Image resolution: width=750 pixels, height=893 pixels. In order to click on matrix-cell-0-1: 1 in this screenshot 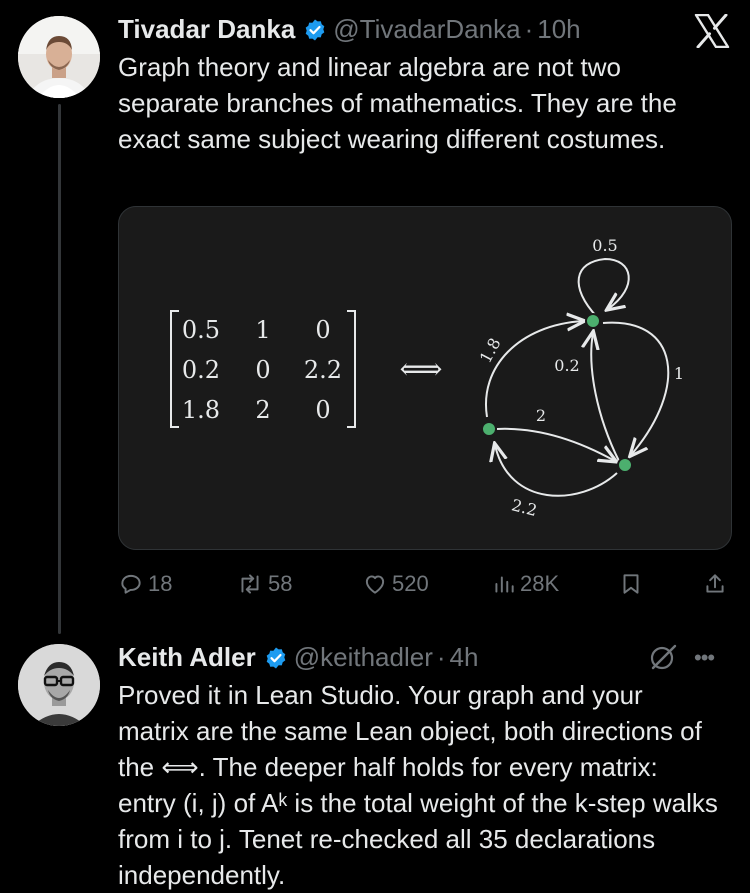, I will do `click(262, 330)`.